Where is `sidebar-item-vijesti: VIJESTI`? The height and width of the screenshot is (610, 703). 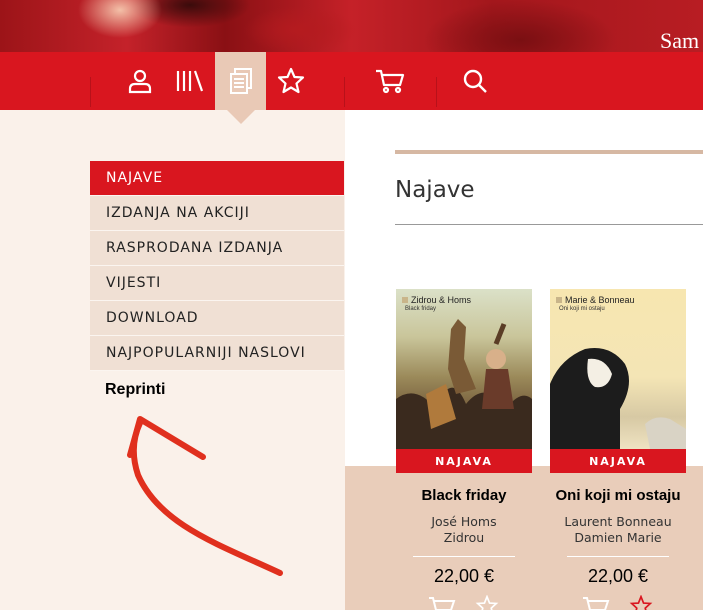 sidebar-item-vijesti: VIJESTI is located at coordinates (217, 283).